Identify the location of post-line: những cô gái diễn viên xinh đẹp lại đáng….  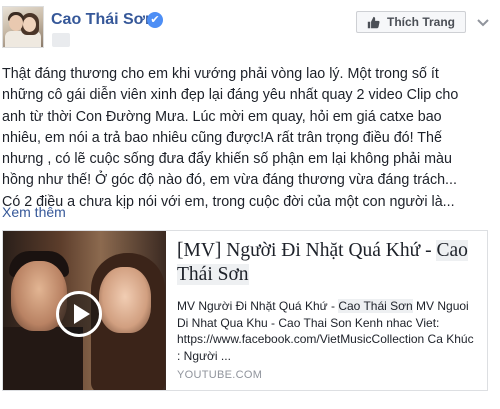
(230, 95).